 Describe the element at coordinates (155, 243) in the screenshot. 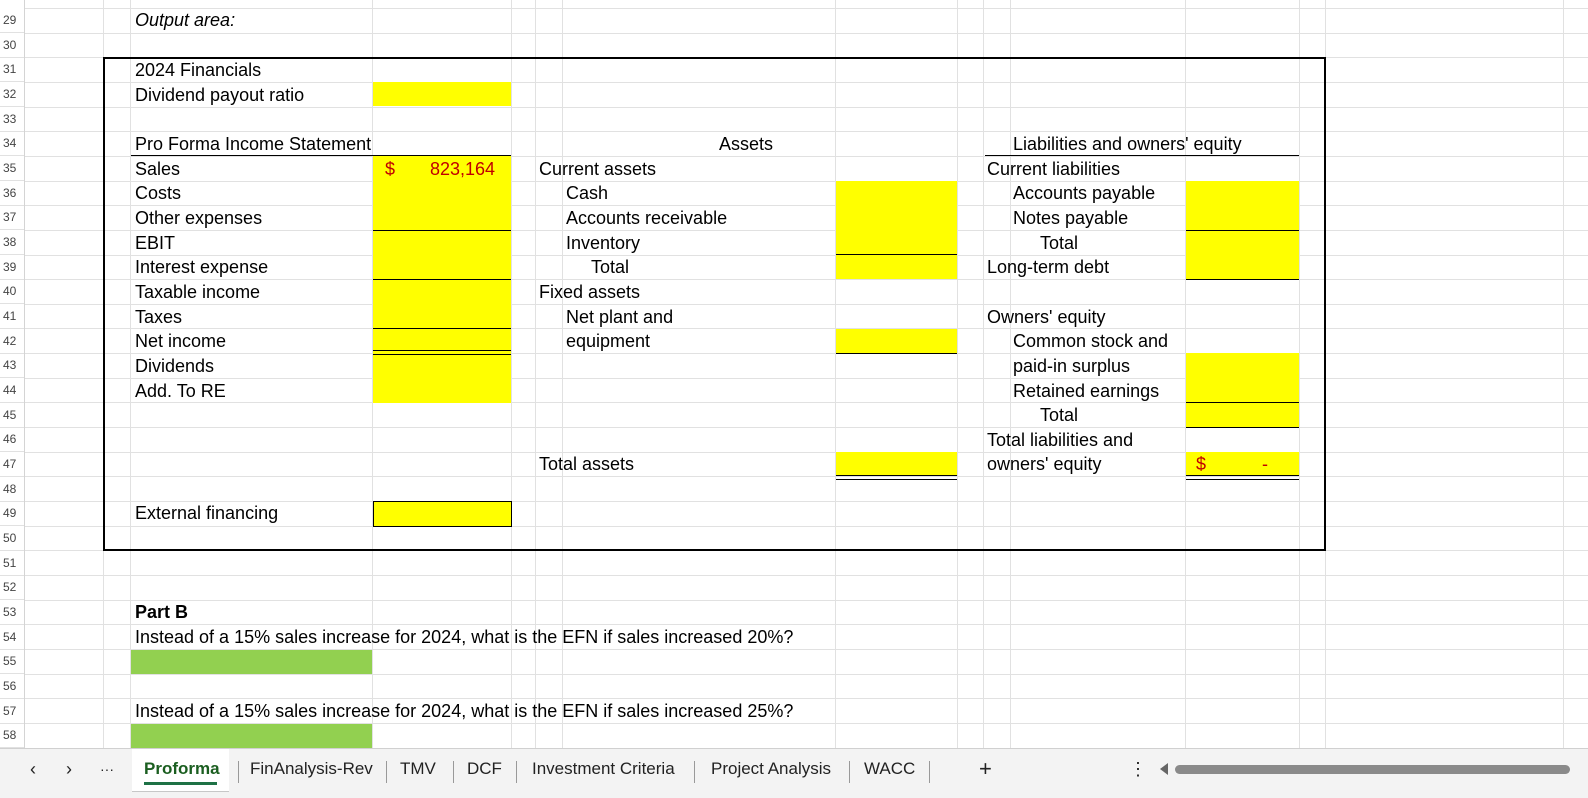

I see `label-ebit: EBIT` at that location.